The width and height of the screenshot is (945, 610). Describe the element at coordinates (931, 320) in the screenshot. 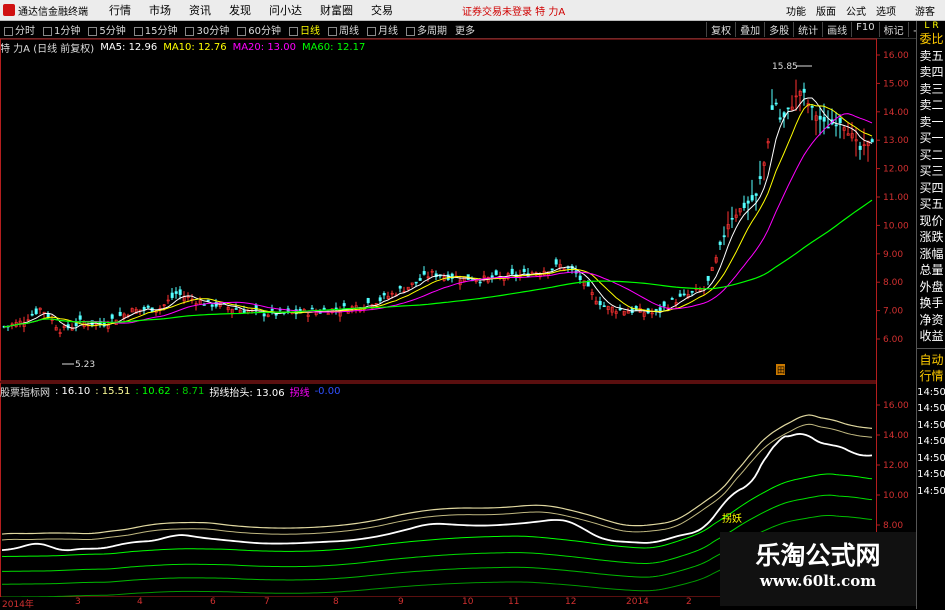

I see `side-item-17: 净资` at that location.